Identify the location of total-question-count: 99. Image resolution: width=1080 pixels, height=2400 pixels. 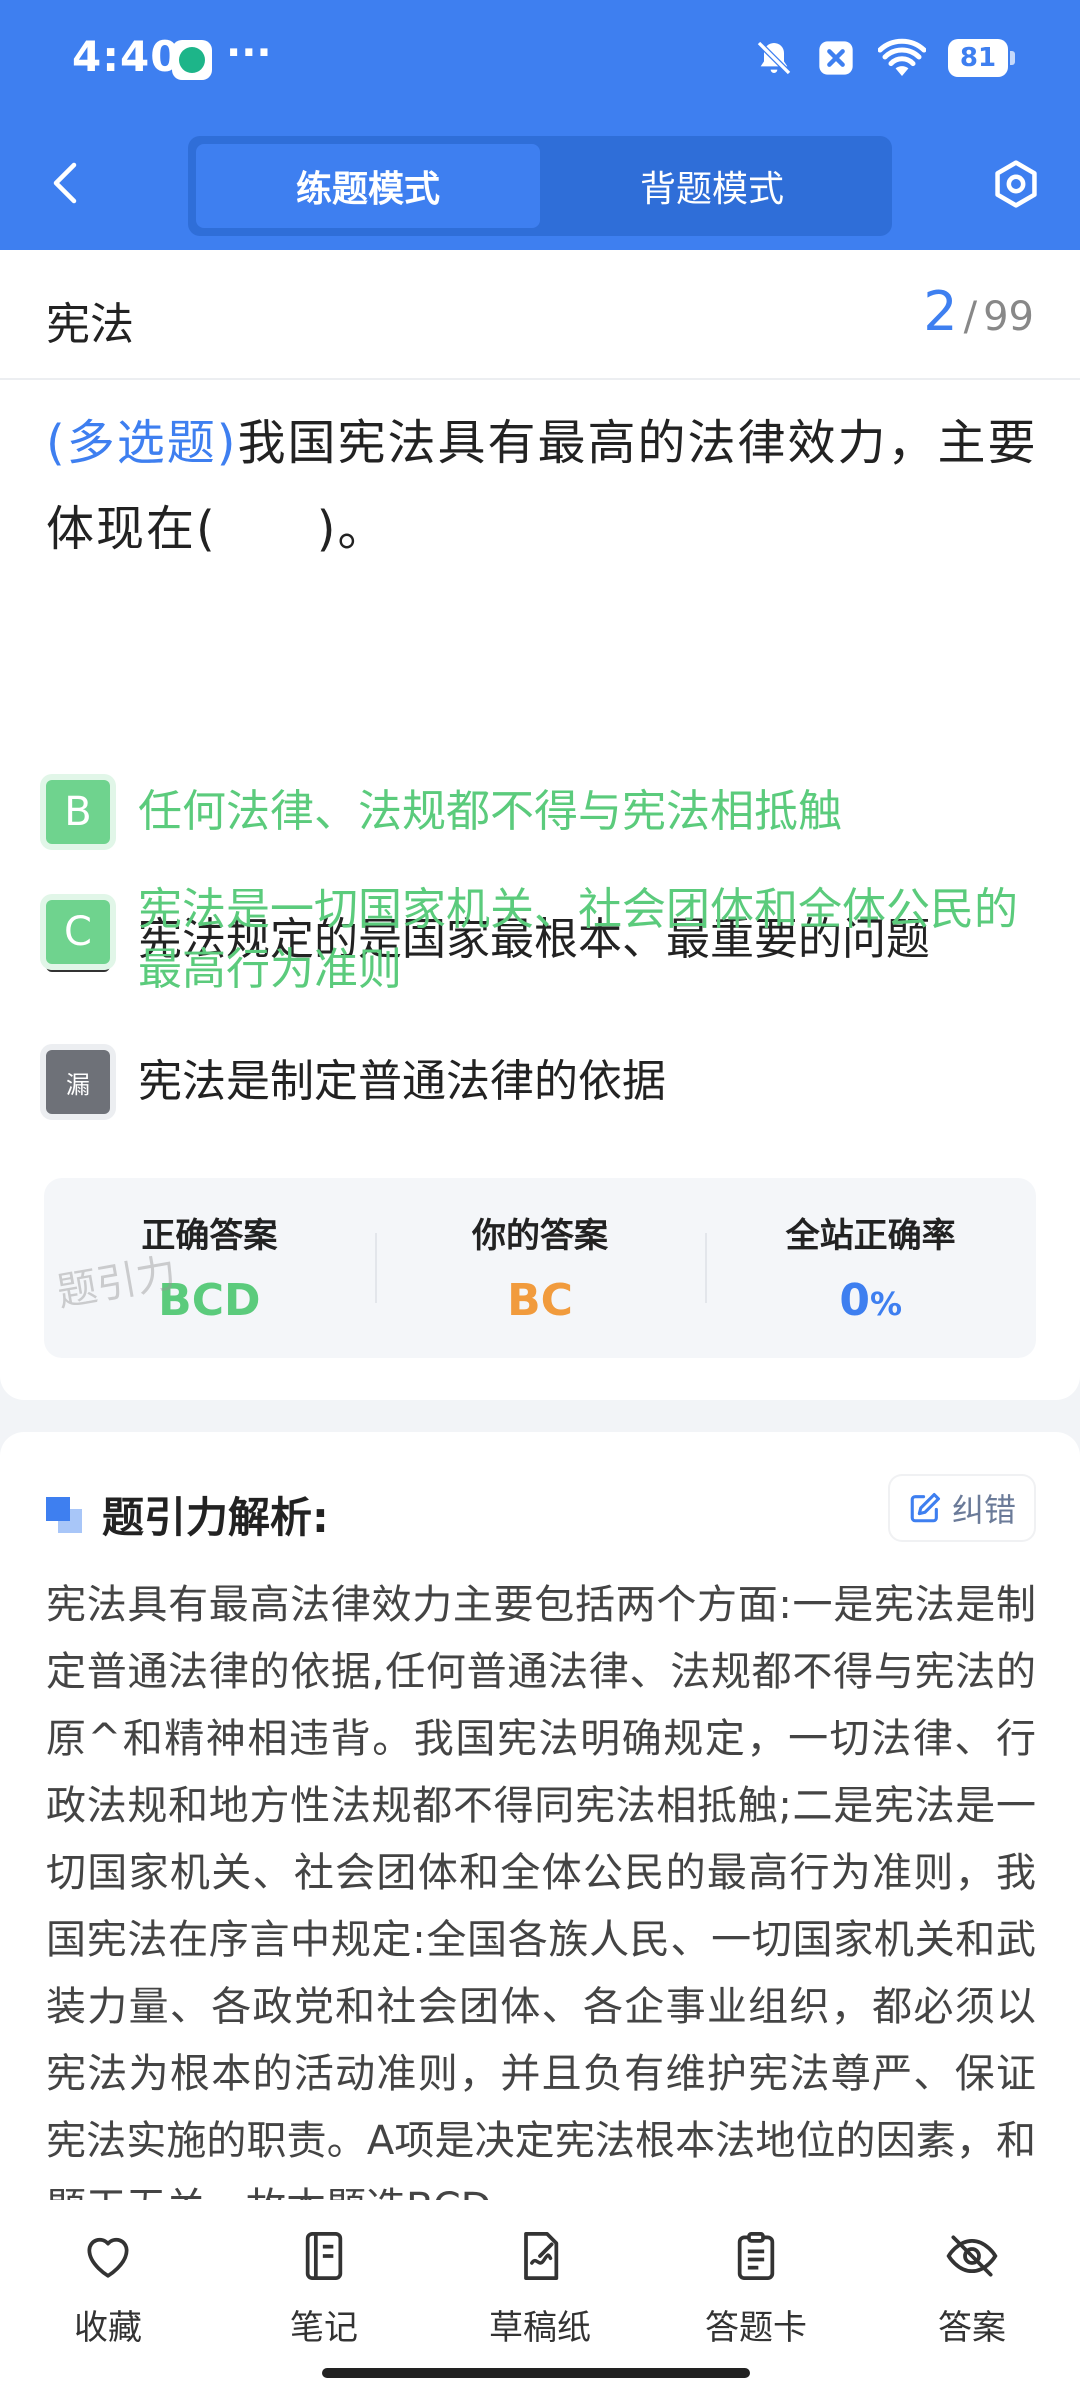
(1008, 317).